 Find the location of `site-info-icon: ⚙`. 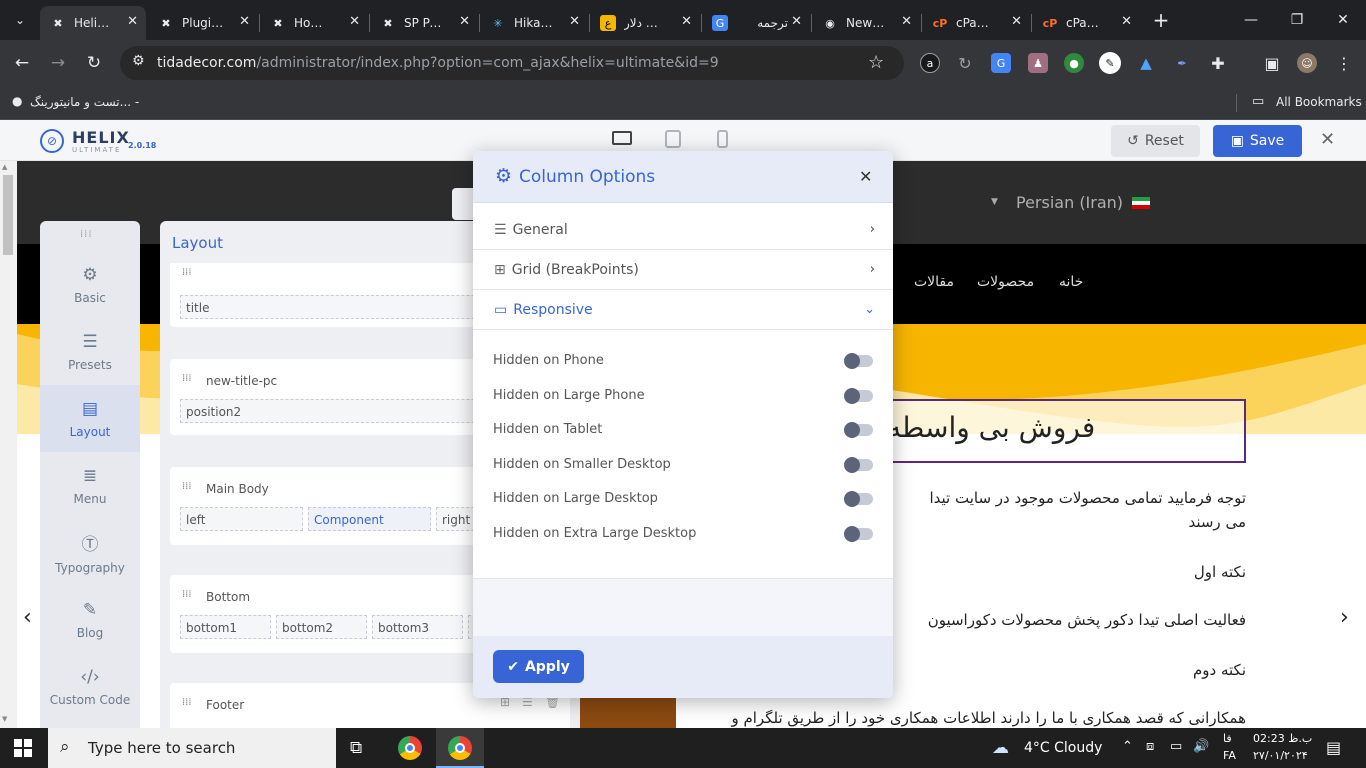

site-info-icon: ⚙ is located at coordinates (138, 61).